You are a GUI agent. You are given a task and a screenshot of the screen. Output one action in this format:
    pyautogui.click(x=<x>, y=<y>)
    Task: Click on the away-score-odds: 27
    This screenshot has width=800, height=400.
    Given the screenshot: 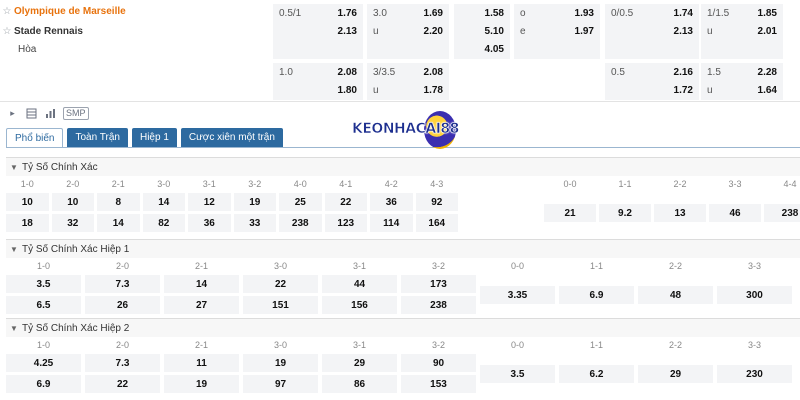 What is the action you would take?
    pyautogui.click(x=201, y=305)
    